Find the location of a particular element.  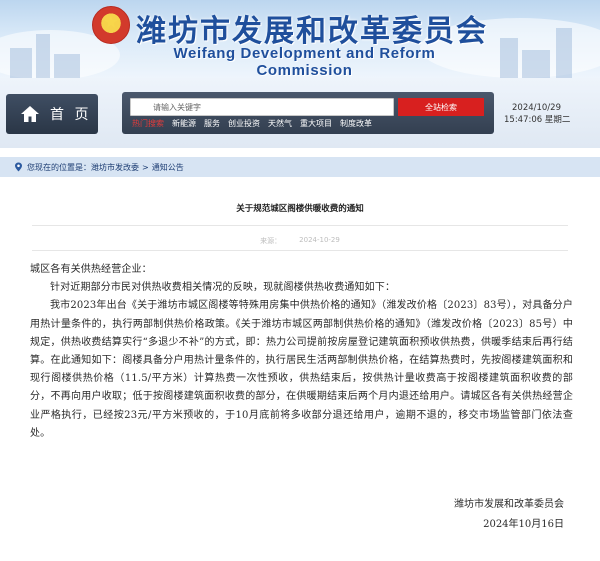

article-date: 2024-10-29 is located at coordinates (319, 240).